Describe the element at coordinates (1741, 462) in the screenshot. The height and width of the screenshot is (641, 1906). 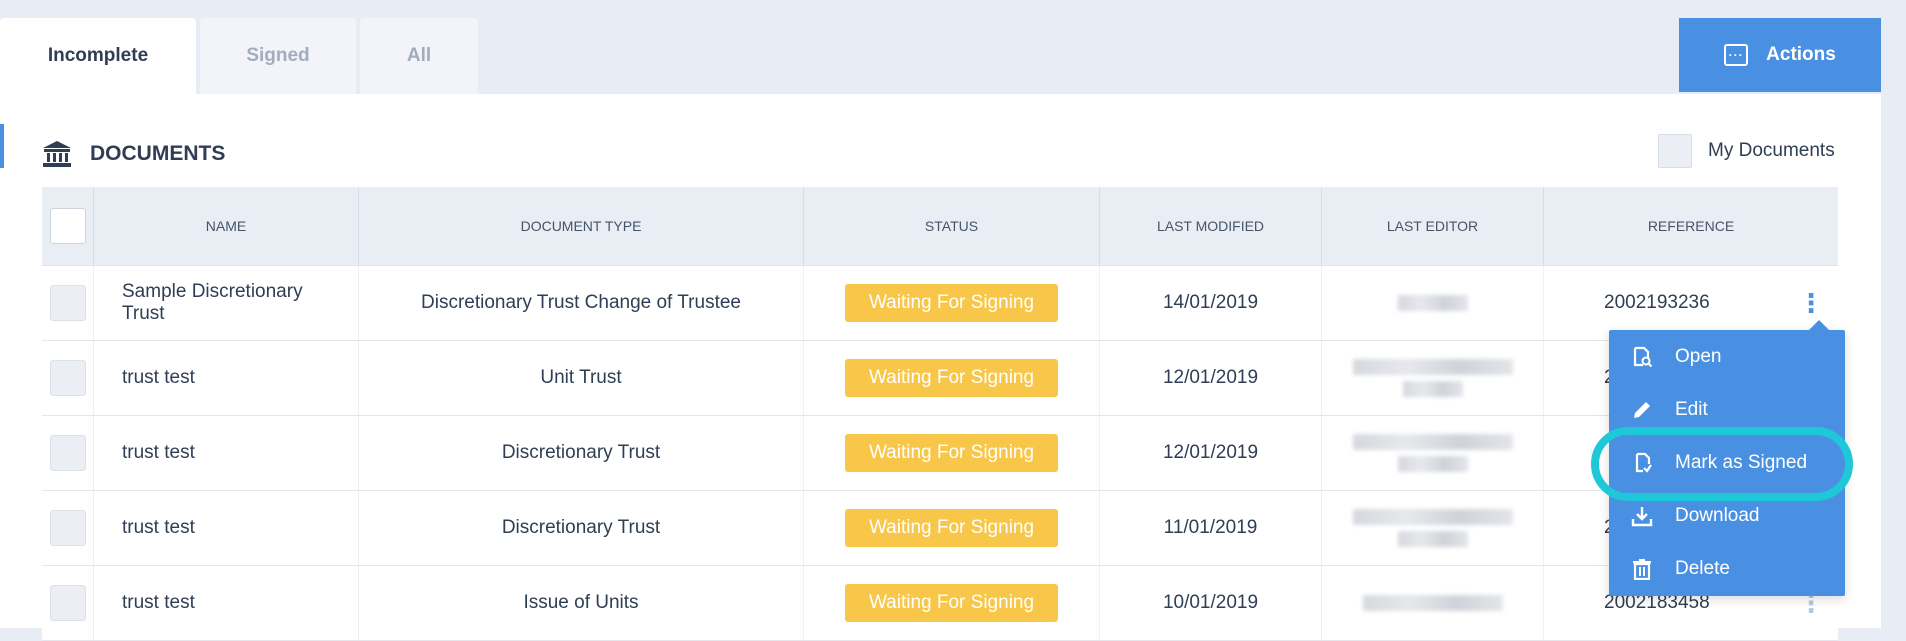
I see `menu-item-label: Mark as Signed` at that location.